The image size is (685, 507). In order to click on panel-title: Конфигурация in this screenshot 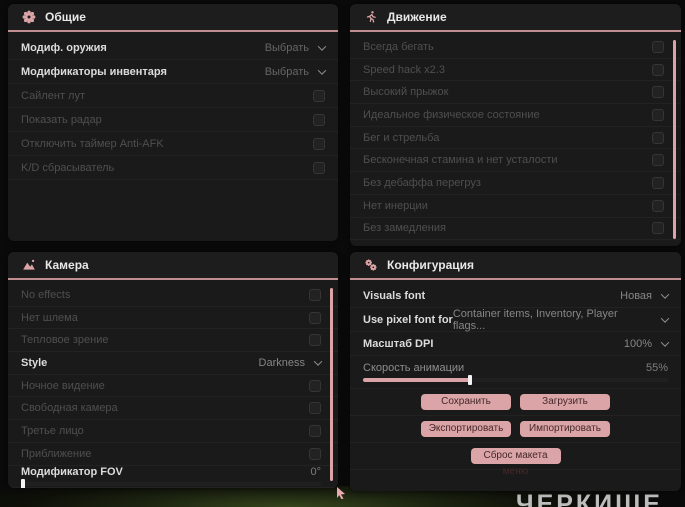, I will do `click(431, 265)`.